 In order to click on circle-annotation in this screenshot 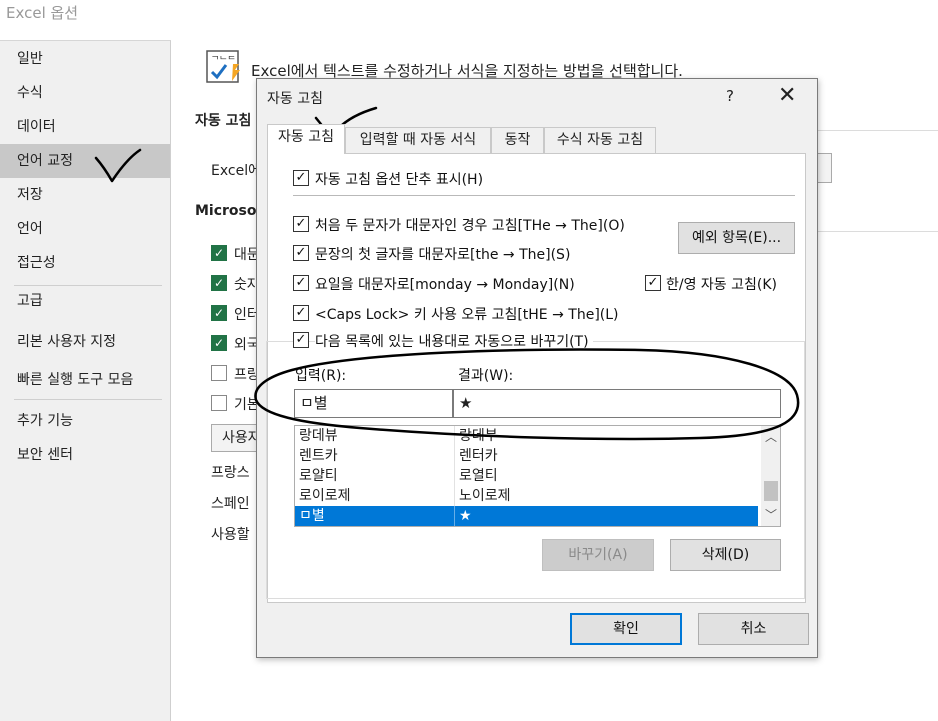, I will do `click(527, 394)`.